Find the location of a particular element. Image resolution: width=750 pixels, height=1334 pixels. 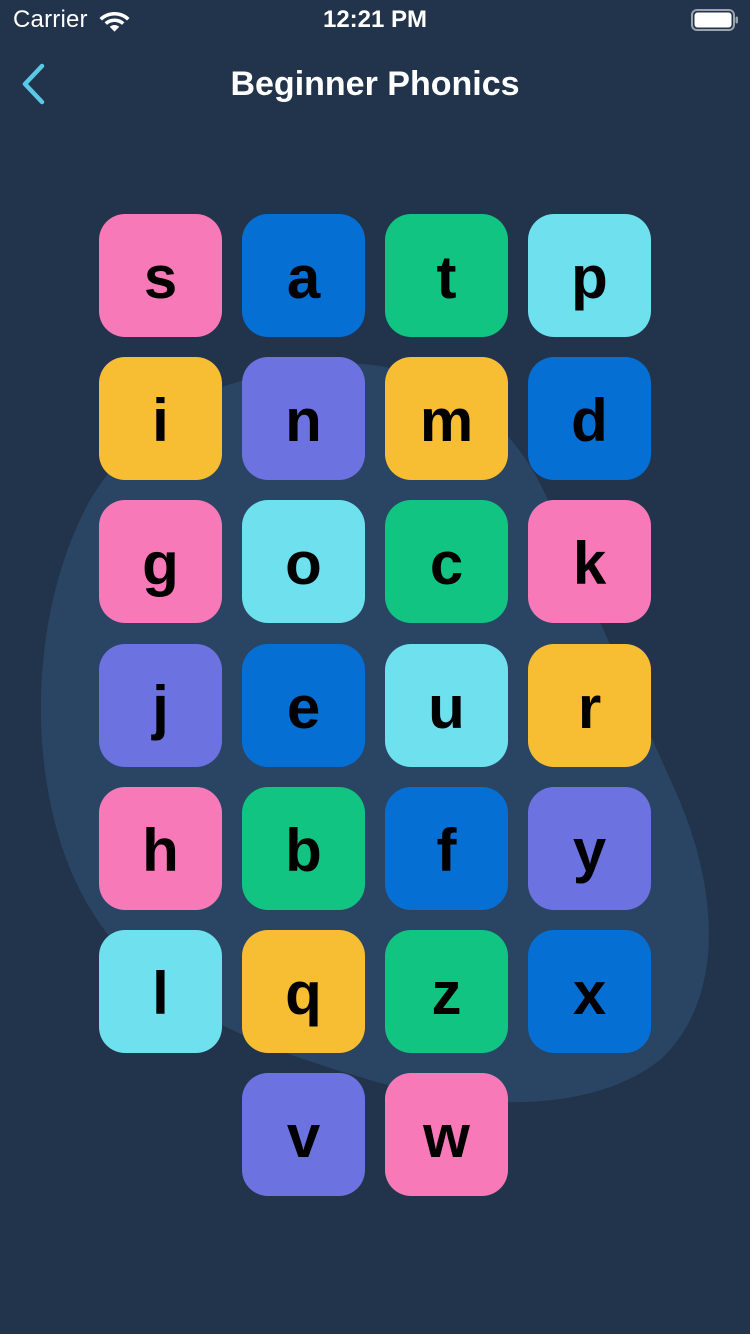

letter-tile-o: o is located at coordinates (303, 561).